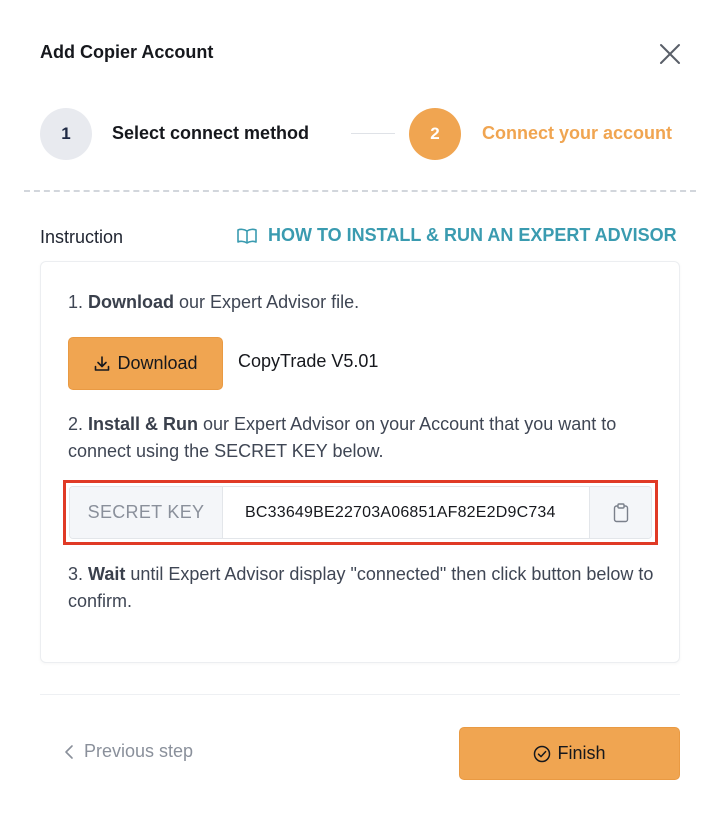 The image size is (720, 816). I want to click on book-icon, so click(247, 236).